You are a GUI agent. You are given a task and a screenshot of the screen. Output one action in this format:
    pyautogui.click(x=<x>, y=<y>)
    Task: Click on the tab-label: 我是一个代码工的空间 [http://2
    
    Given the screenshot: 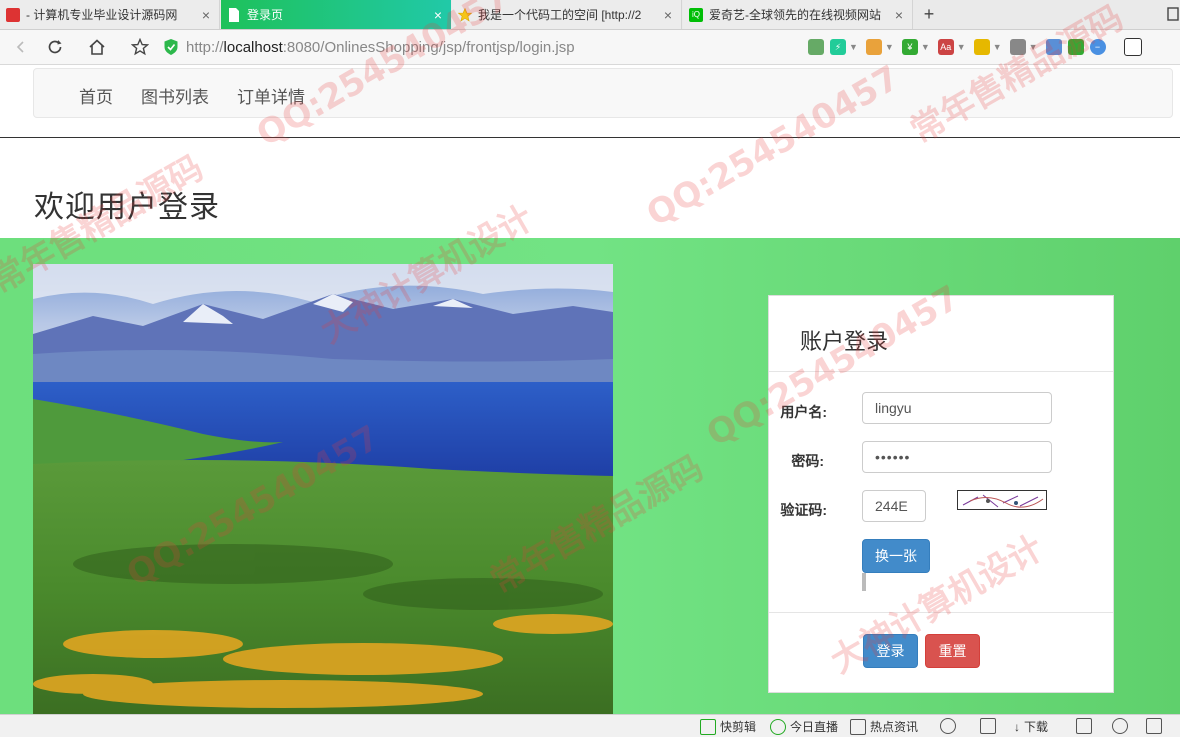 What is the action you would take?
    pyautogui.click(x=560, y=15)
    